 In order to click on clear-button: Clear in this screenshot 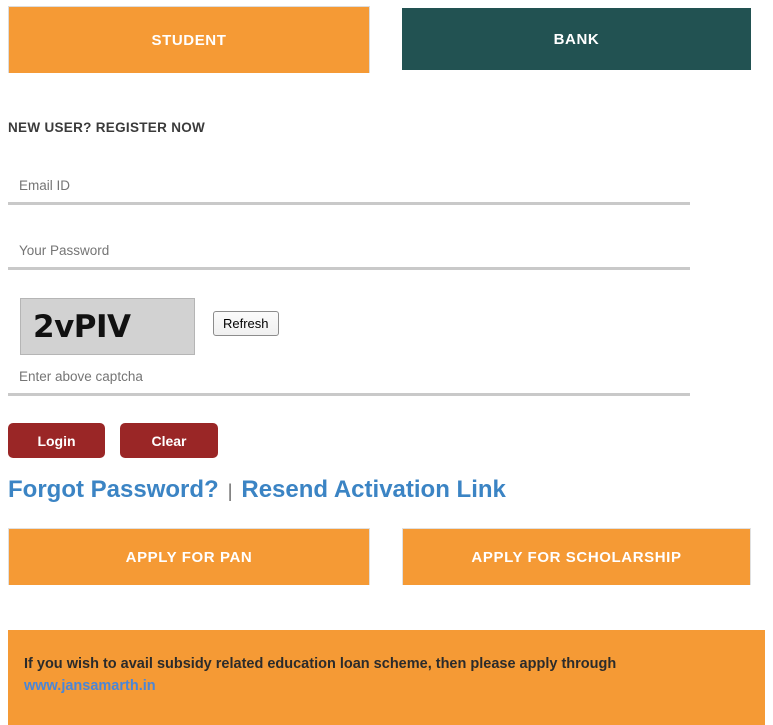, I will do `click(169, 440)`.